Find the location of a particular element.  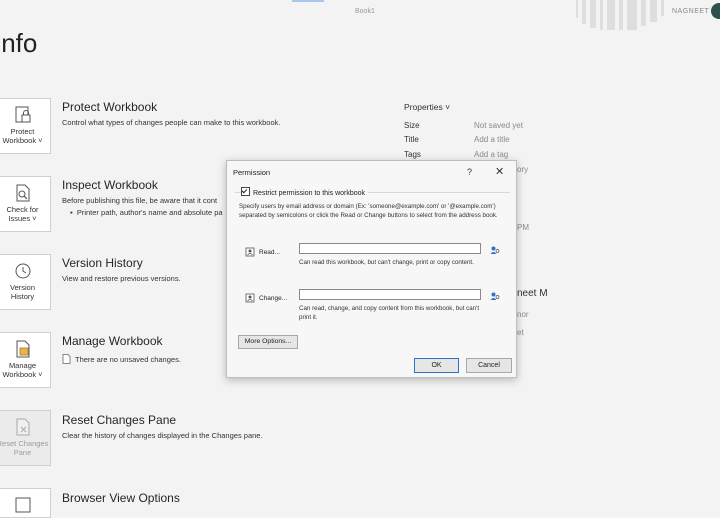

avatar is located at coordinates (715, 11).